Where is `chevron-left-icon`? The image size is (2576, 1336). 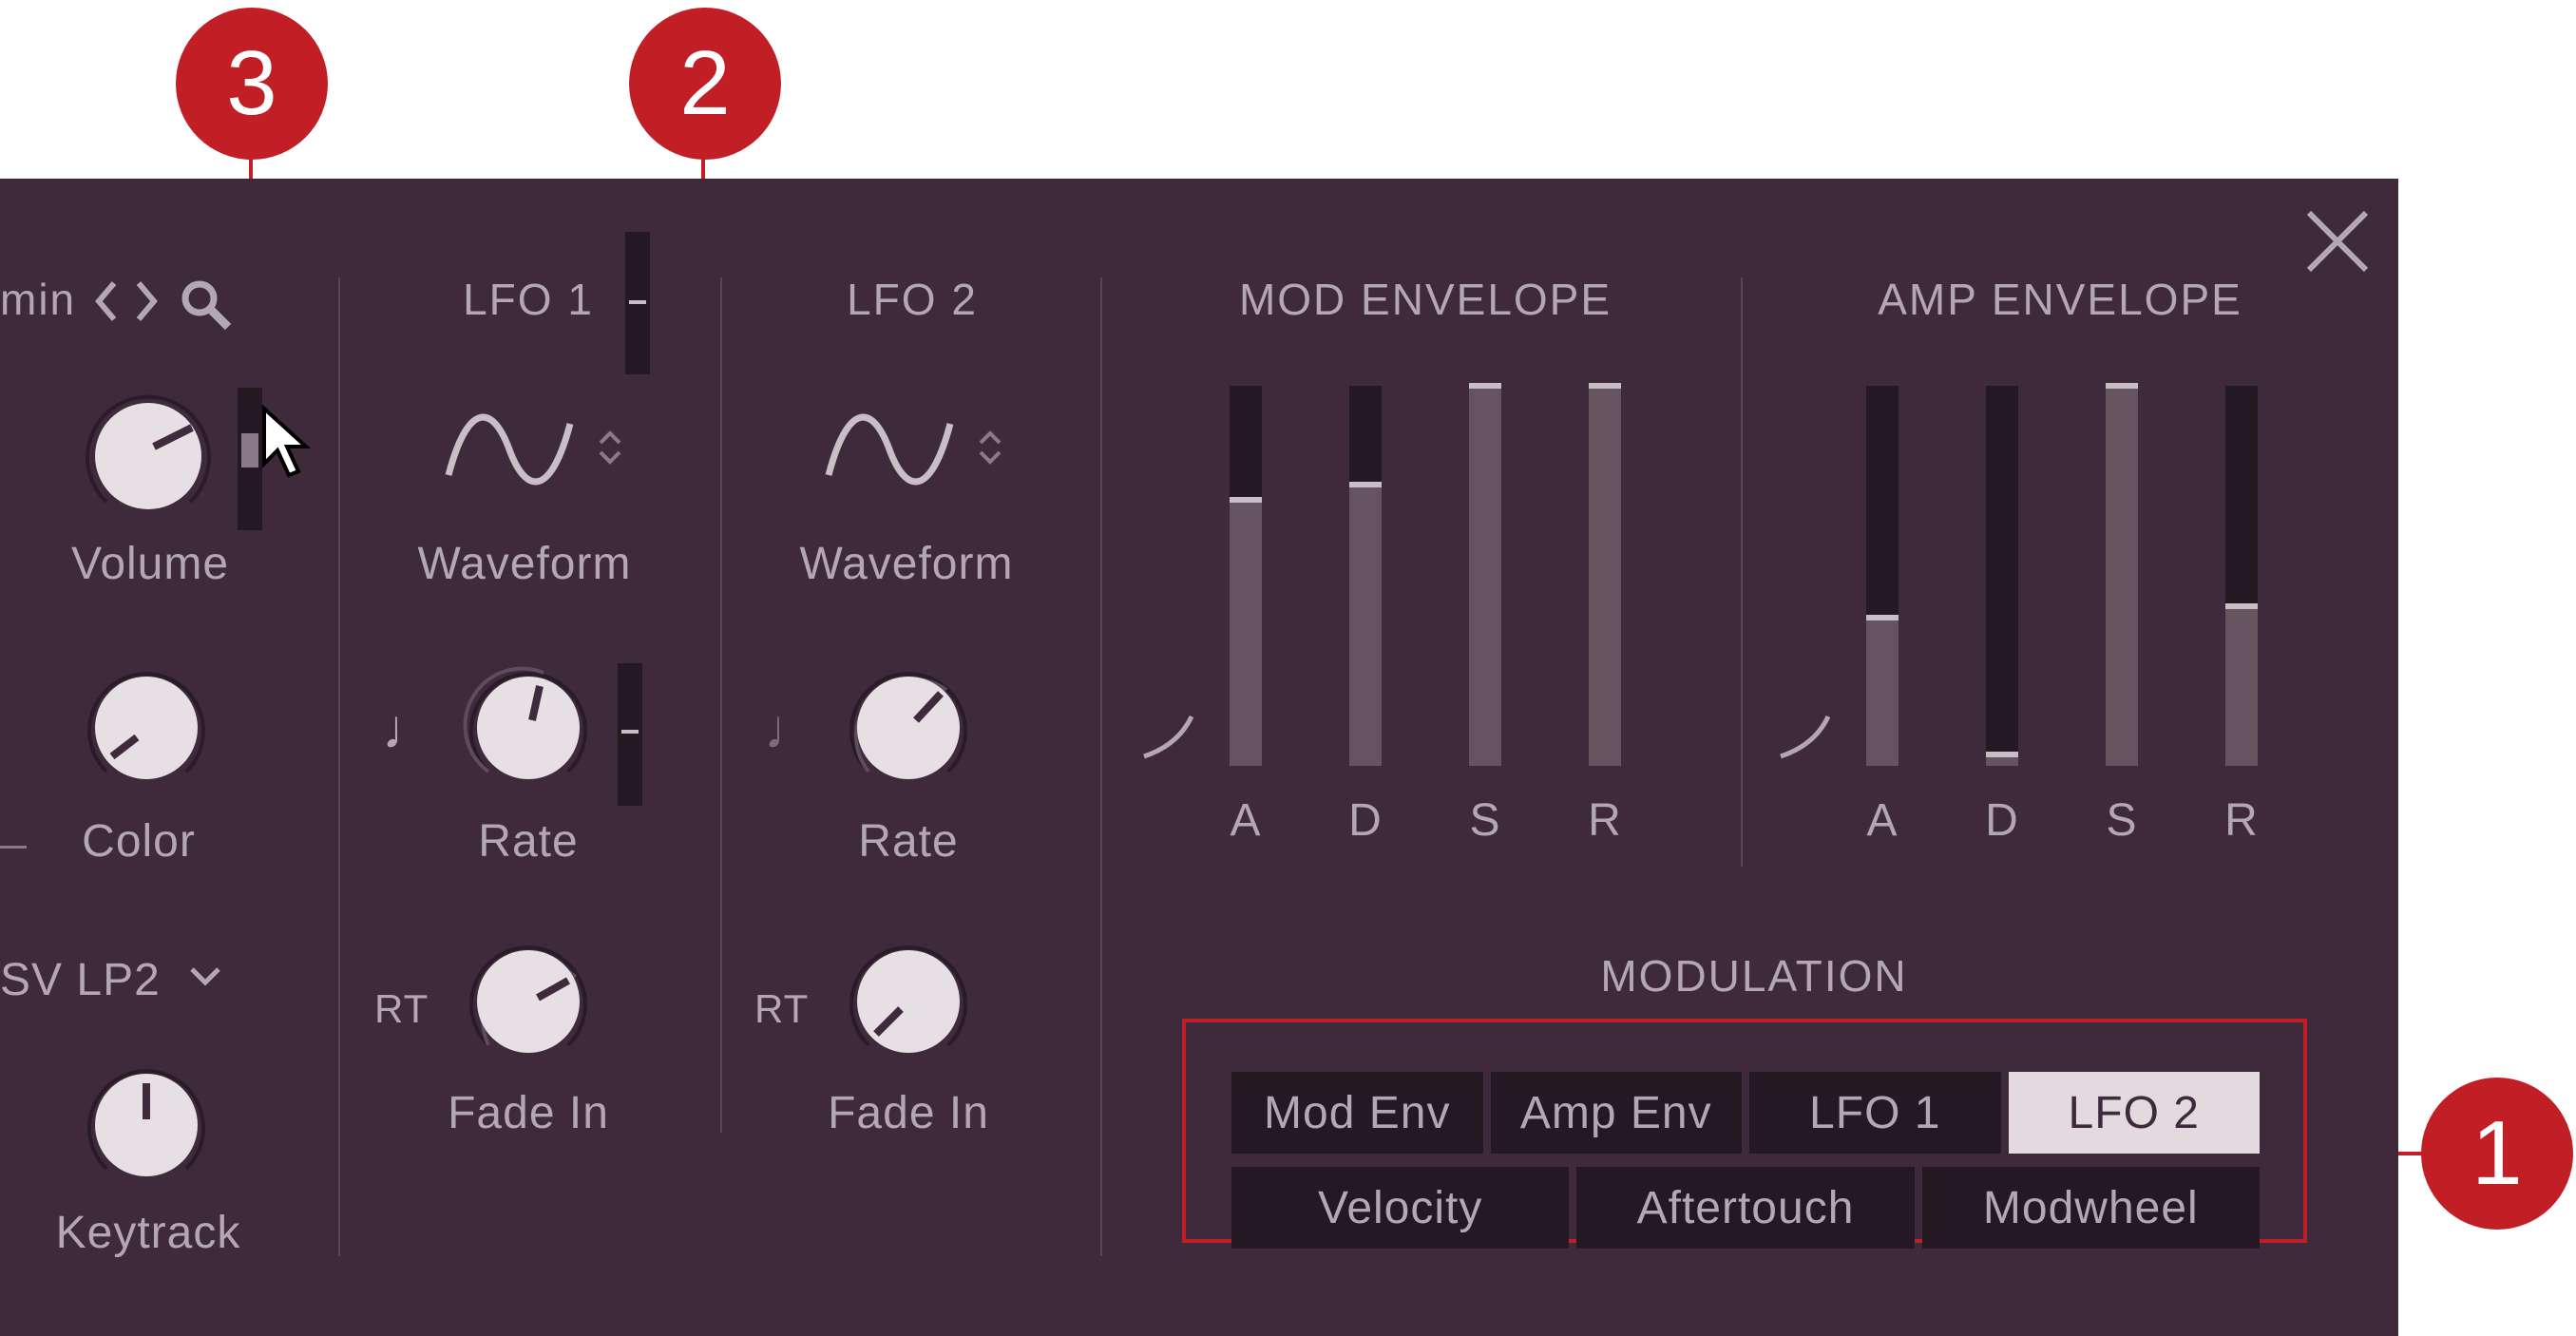 chevron-left-icon is located at coordinates (105, 301).